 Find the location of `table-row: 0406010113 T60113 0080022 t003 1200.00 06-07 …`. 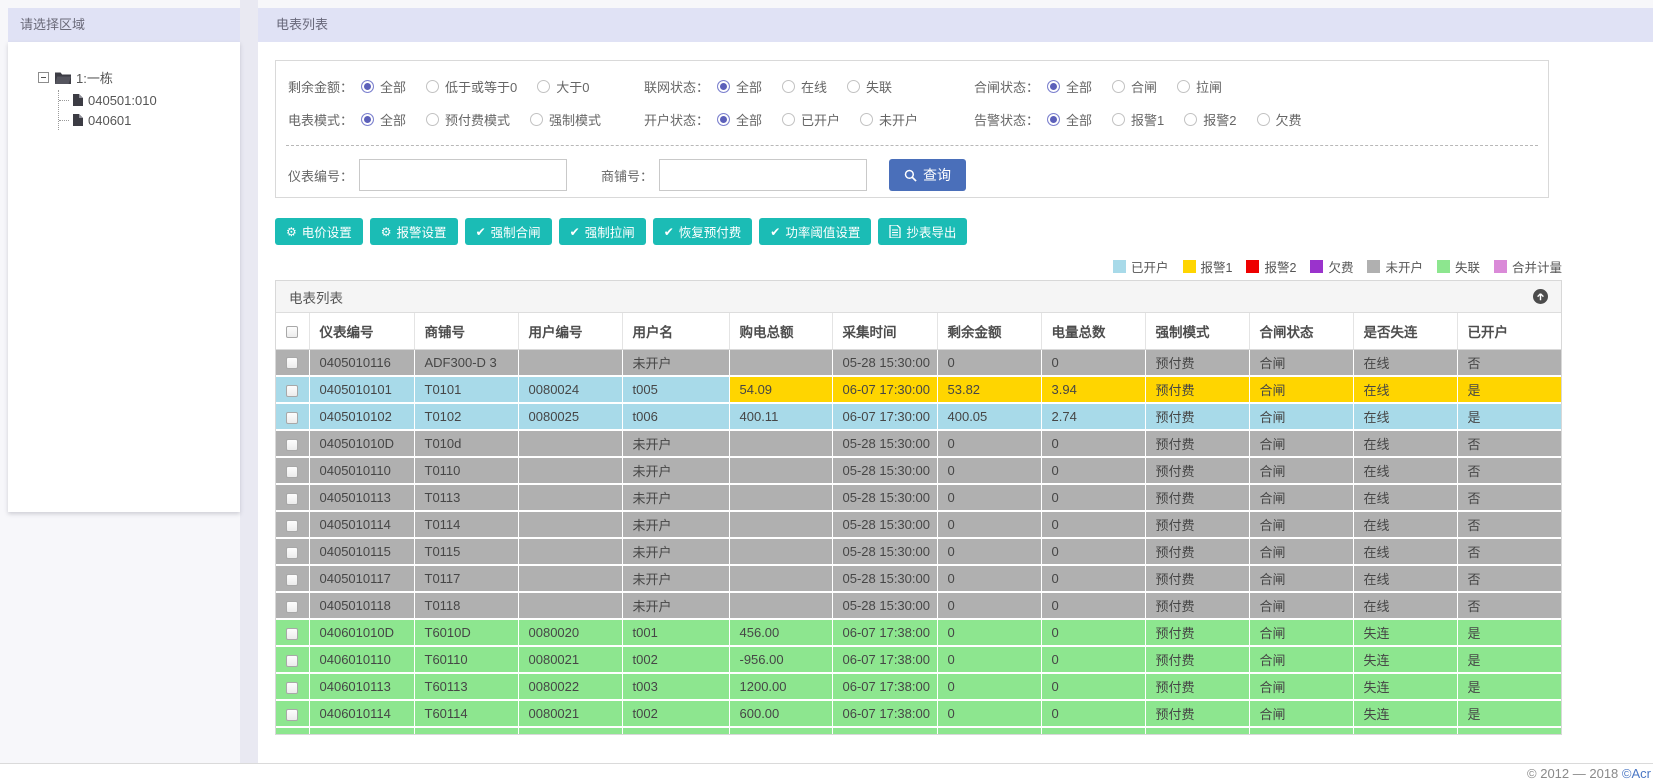

table-row: 0406010113 T60113 0080022 t003 1200.00 06-07 … is located at coordinates (918, 687).